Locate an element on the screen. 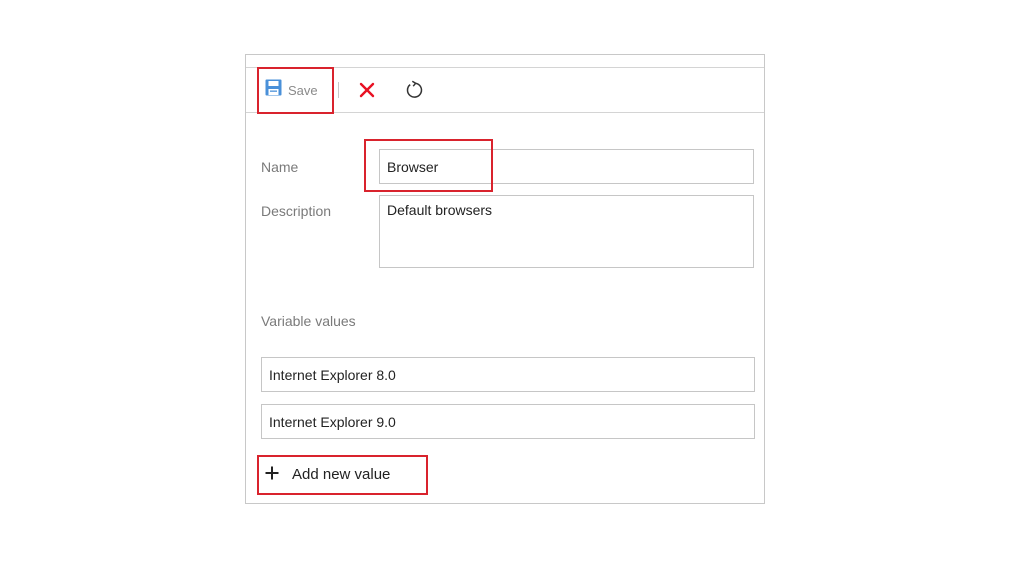 This screenshot has width=1024, height=568. plus-icon is located at coordinates (272, 474).